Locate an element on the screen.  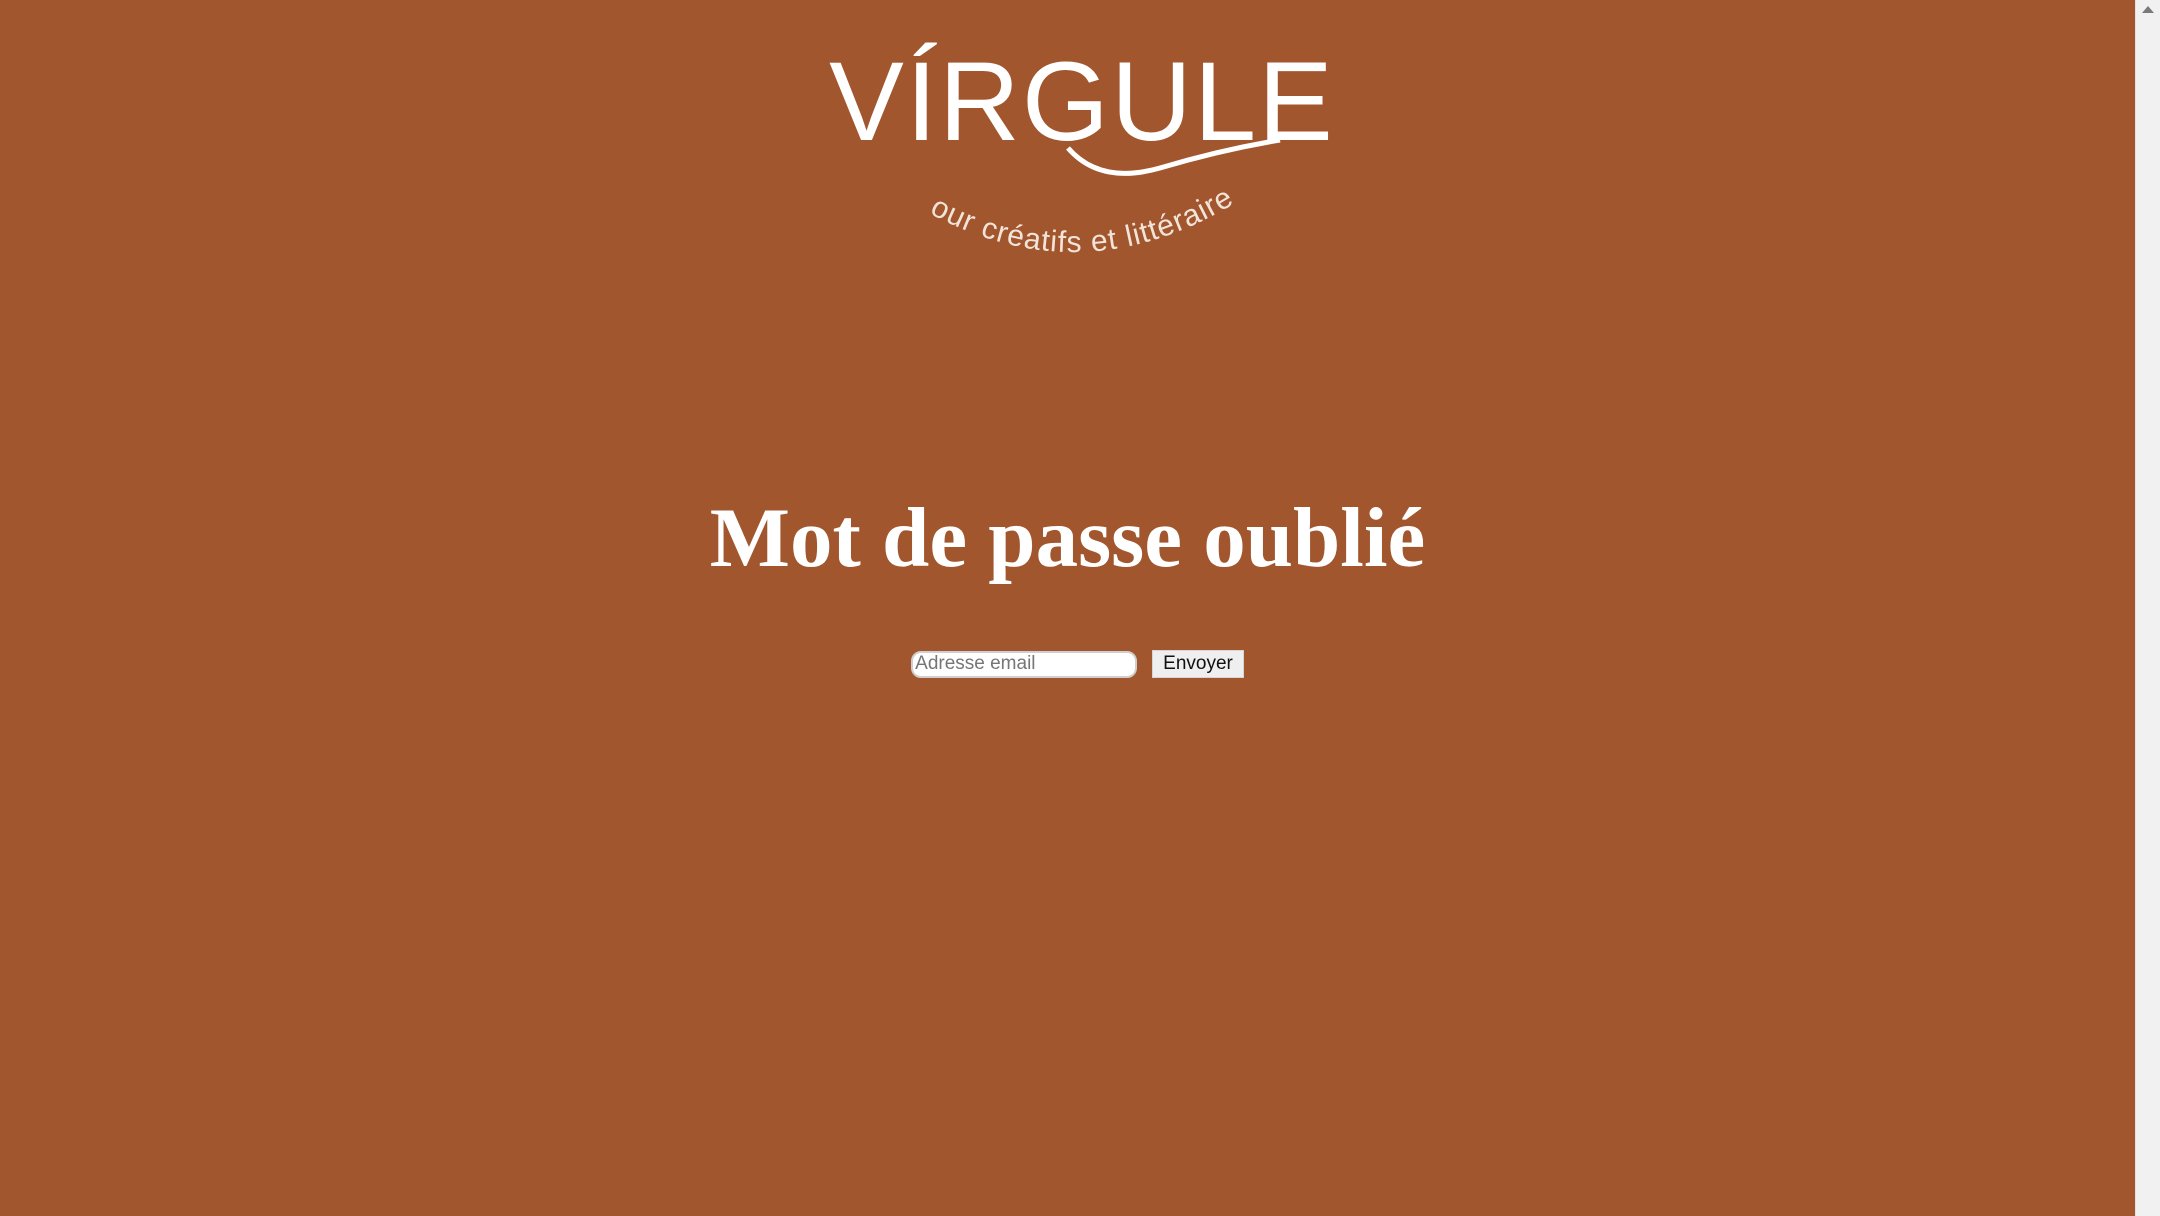
page-title: Mot de passe oublié is located at coordinates (1067, 538).